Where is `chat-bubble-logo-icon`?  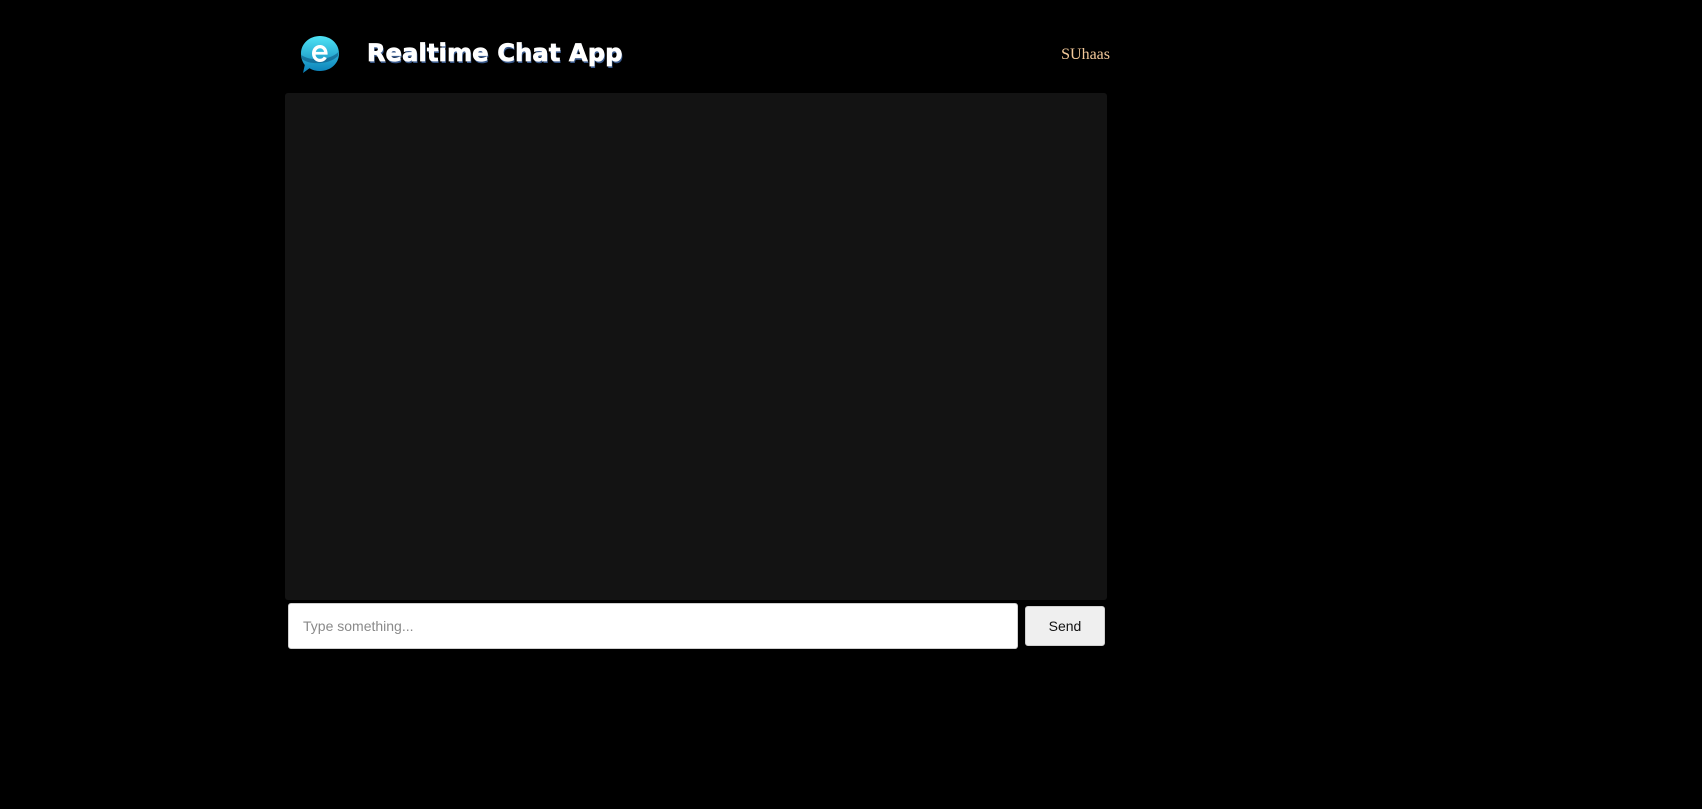 chat-bubble-logo-icon is located at coordinates (320, 55).